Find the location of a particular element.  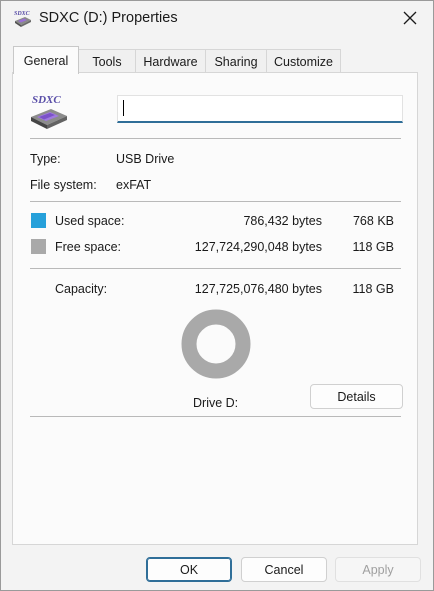

details-button: Details is located at coordinates (356, 396).